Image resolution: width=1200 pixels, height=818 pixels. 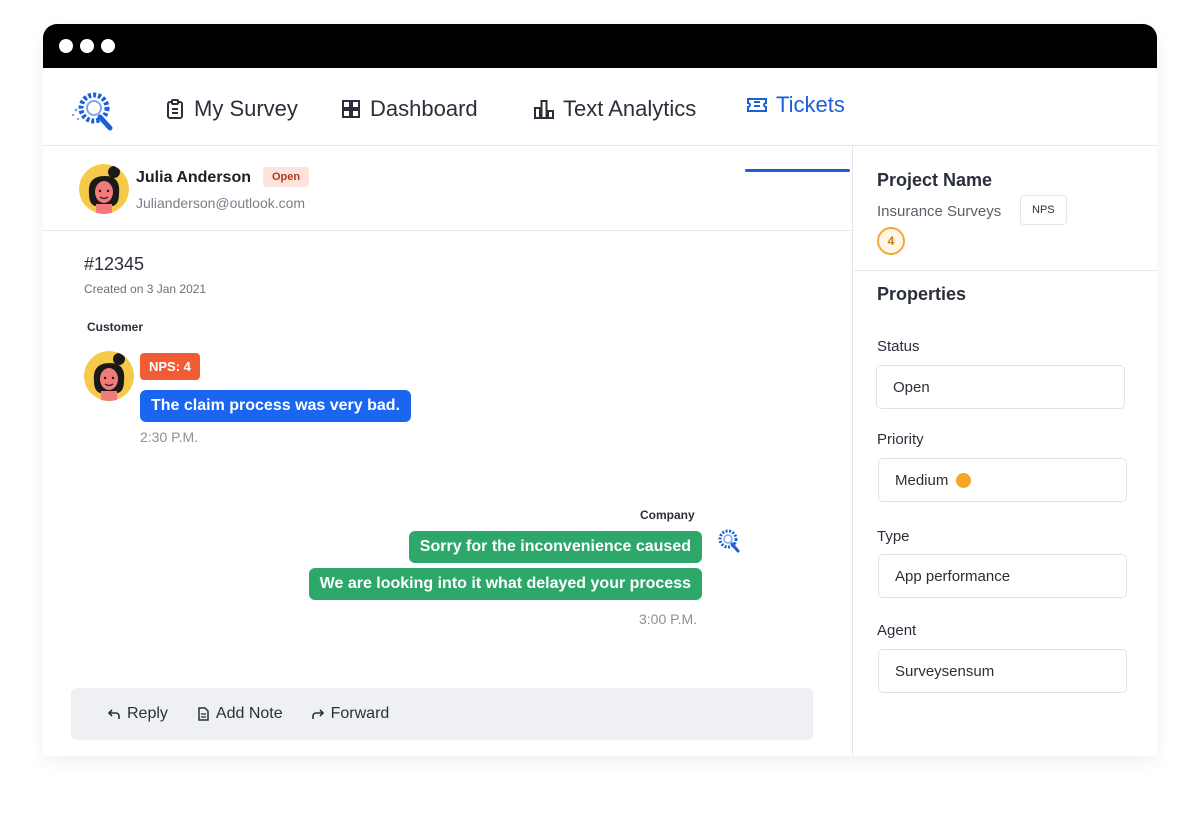 What do you see at coordinates (893, 536) in the screenshot?
I see `type-label: Type` at bounding box center [893, 536].